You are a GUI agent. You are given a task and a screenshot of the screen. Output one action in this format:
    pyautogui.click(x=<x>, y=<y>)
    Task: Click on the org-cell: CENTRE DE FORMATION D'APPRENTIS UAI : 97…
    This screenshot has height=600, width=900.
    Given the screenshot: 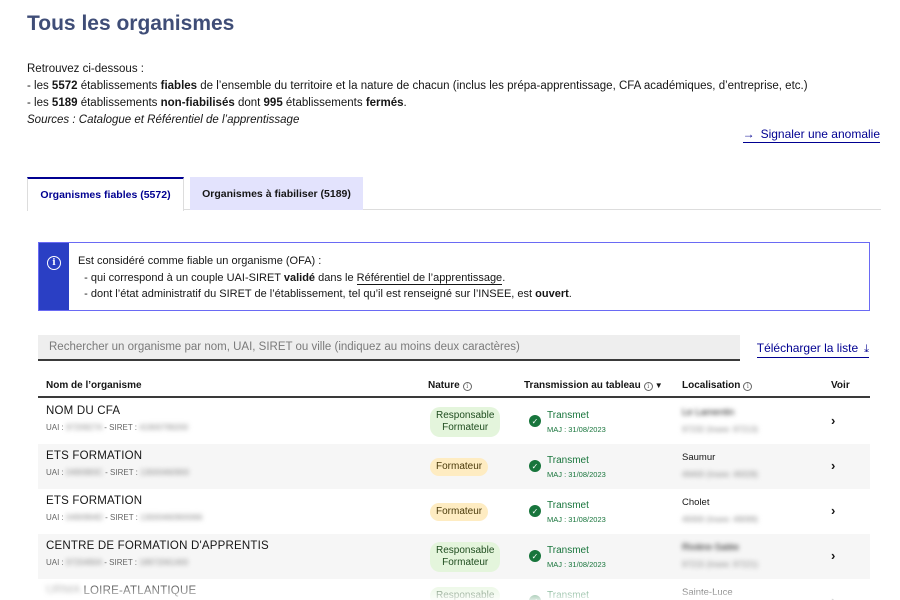 What is the action you would take?
    pyautogui.click(x=157, y=553)
    